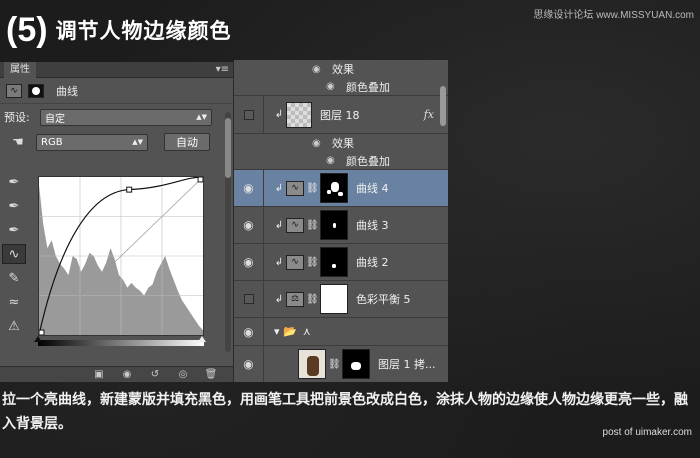 This screenshot has height=458, width=700. I want to click on layer-name: 曲线 3, so click(372, 225).